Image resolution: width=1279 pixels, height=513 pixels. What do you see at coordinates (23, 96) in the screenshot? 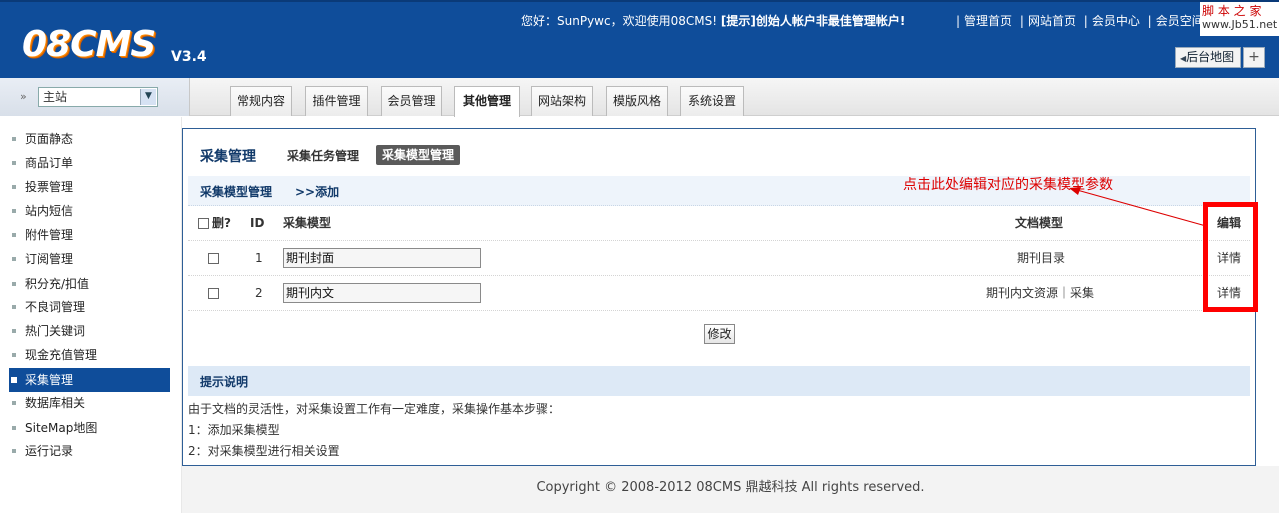
I see `double-chevron-icon: »` at bounding box center [23, 96].